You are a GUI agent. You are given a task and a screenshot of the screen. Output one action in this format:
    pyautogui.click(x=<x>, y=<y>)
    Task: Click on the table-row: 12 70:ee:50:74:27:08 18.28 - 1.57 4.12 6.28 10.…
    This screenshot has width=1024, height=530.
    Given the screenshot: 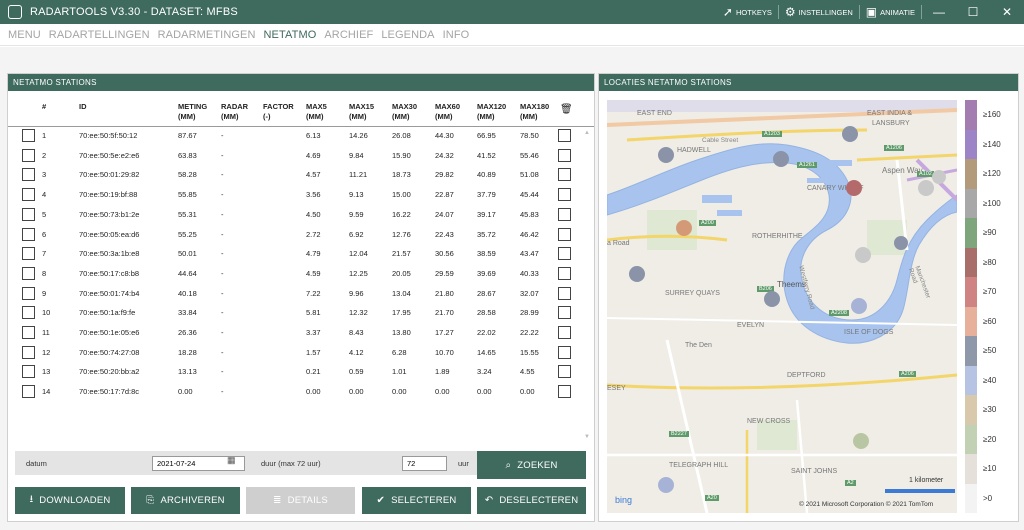 What is the action you would take?
    pyautogui.click(x=301, y=354)
    